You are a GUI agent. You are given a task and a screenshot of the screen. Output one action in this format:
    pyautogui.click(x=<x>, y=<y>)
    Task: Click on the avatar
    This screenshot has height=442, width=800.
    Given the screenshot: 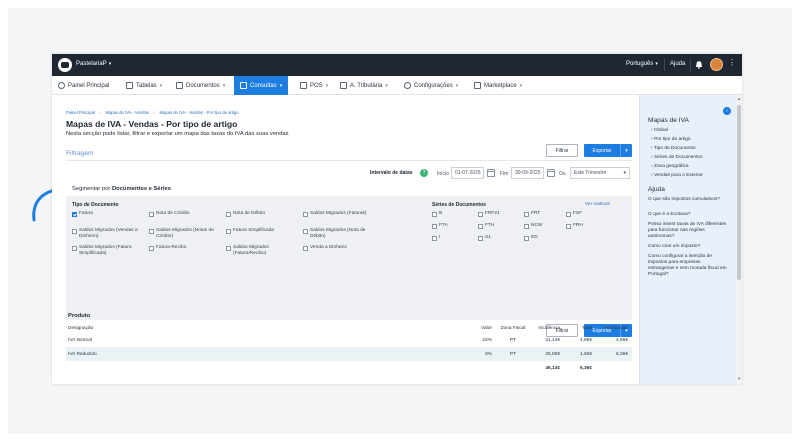 What is the action you would take?
    pyautogui.click(x=716, y=64)
    